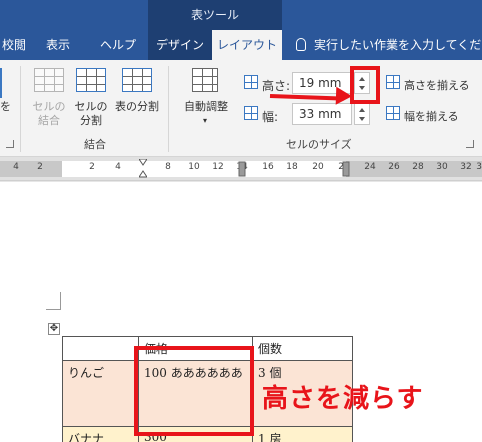 Image resolution: width=482 pixels, height=442 pixels. Describe the element at coordinates (194, 391) in the screenshot. I see `highlight-box-cell` at that location.